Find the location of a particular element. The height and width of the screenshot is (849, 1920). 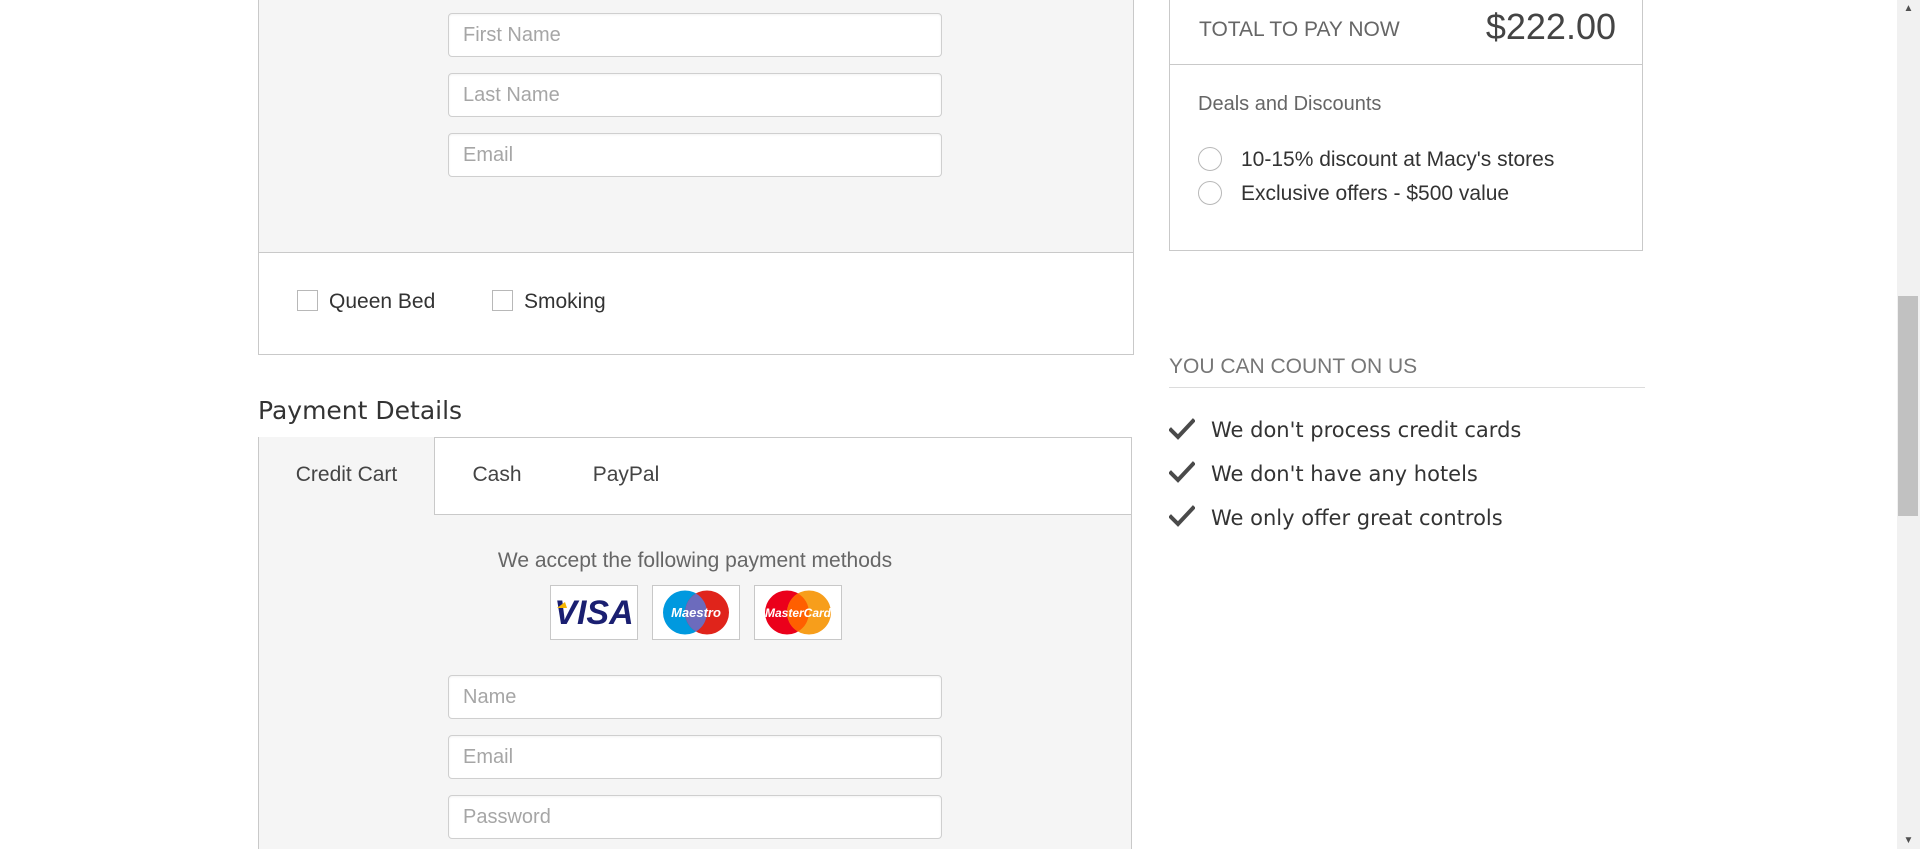

tab-paypal: PayPal is located at coordinates (626, 476).